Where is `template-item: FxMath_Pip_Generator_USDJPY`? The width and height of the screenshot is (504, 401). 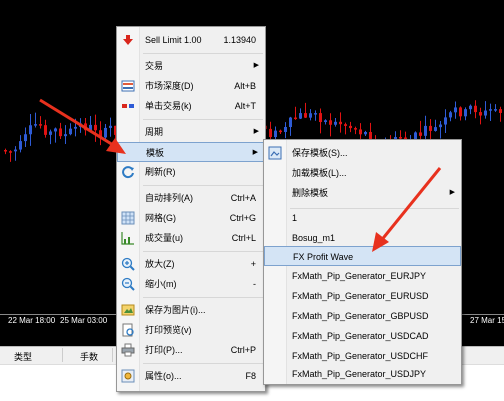 template-item: FxMath_Pip_Generator_USDJPY is located at coordinates (362, 374).